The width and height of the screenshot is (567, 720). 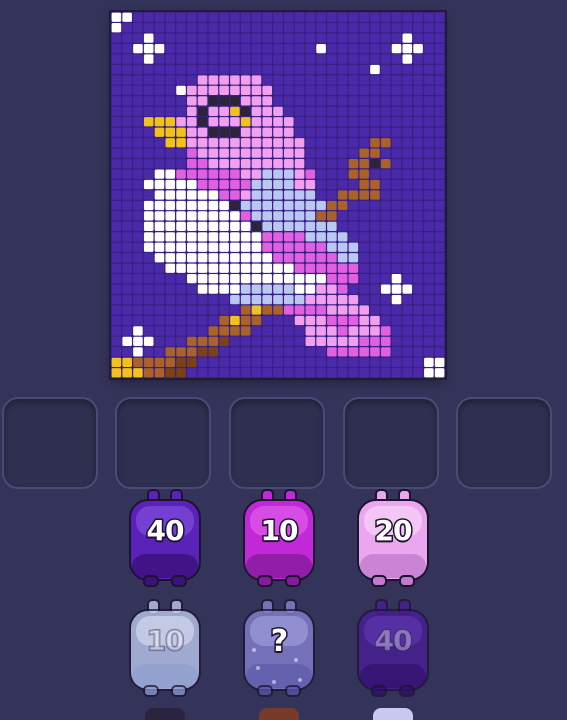 What do you see at coordinates (279, 650) in the screenshot?
I see `paint-jar-mystery: ?` at bounding box center [279, 650].